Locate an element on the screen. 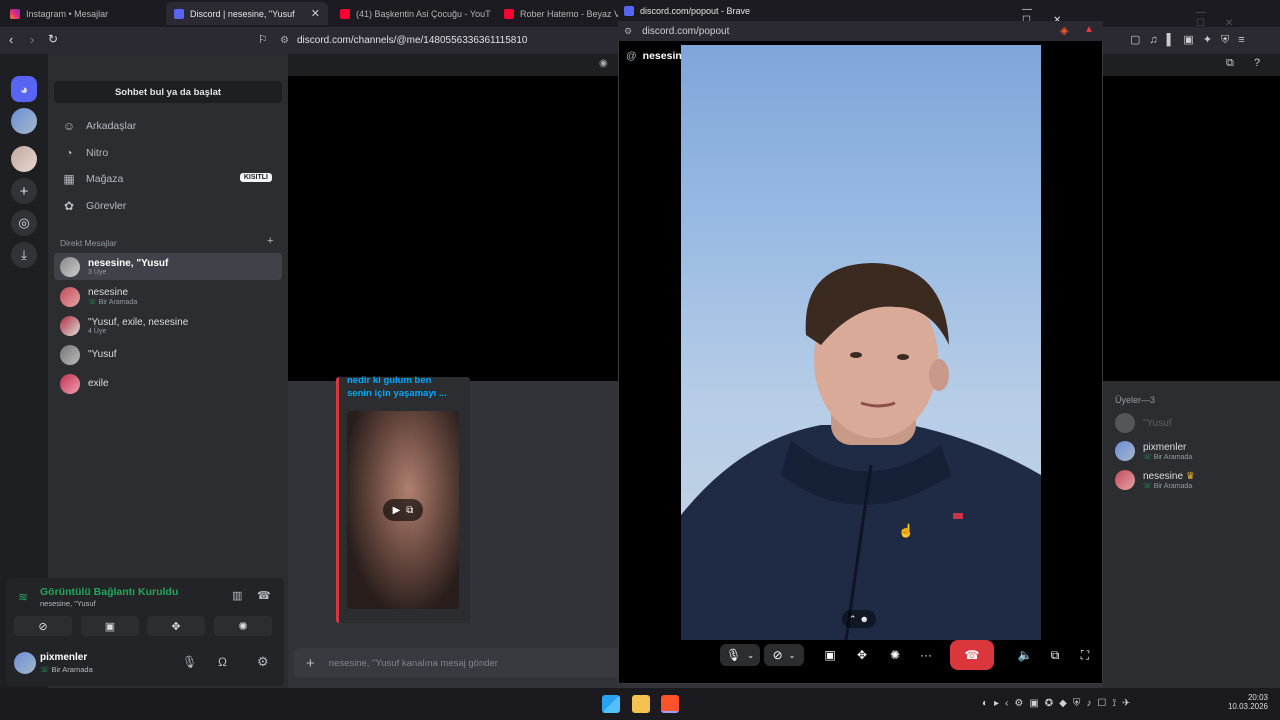  youtube-icon is located at coordinates (345, 13).